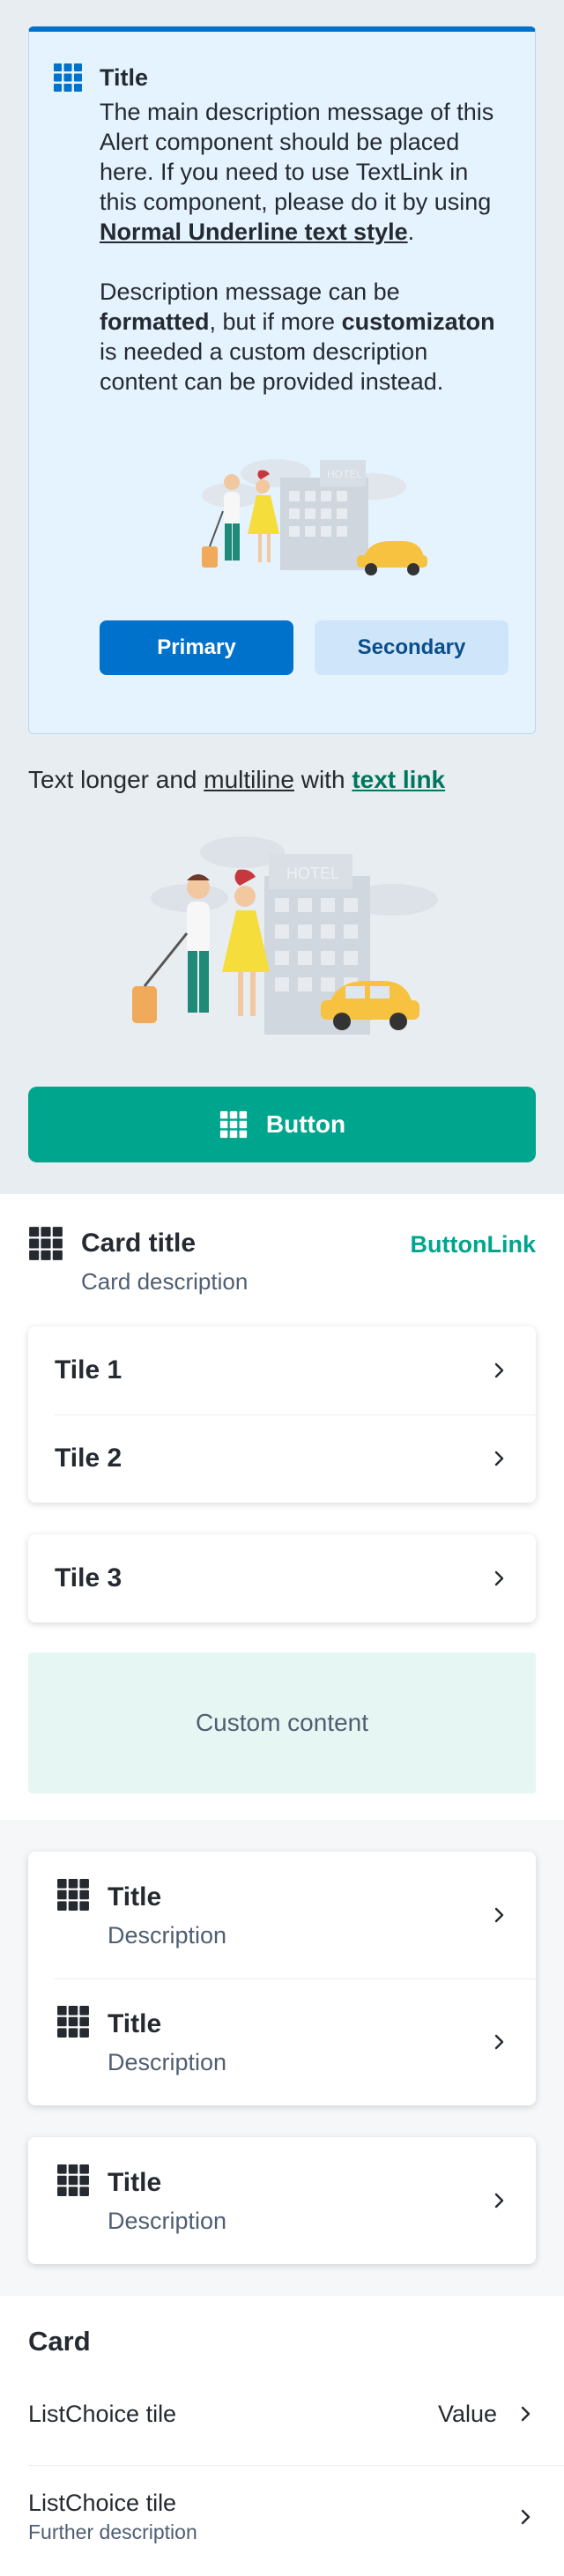 The height and width of the screenshot is (2576, 564). I want to click on tile-3: Tile 3, so click(282, 1578).